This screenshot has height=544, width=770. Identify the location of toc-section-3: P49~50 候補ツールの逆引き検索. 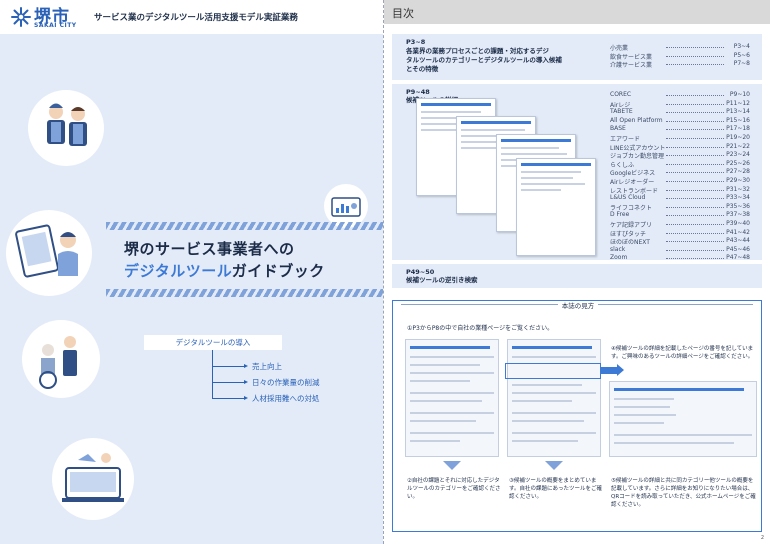
(577, 276).